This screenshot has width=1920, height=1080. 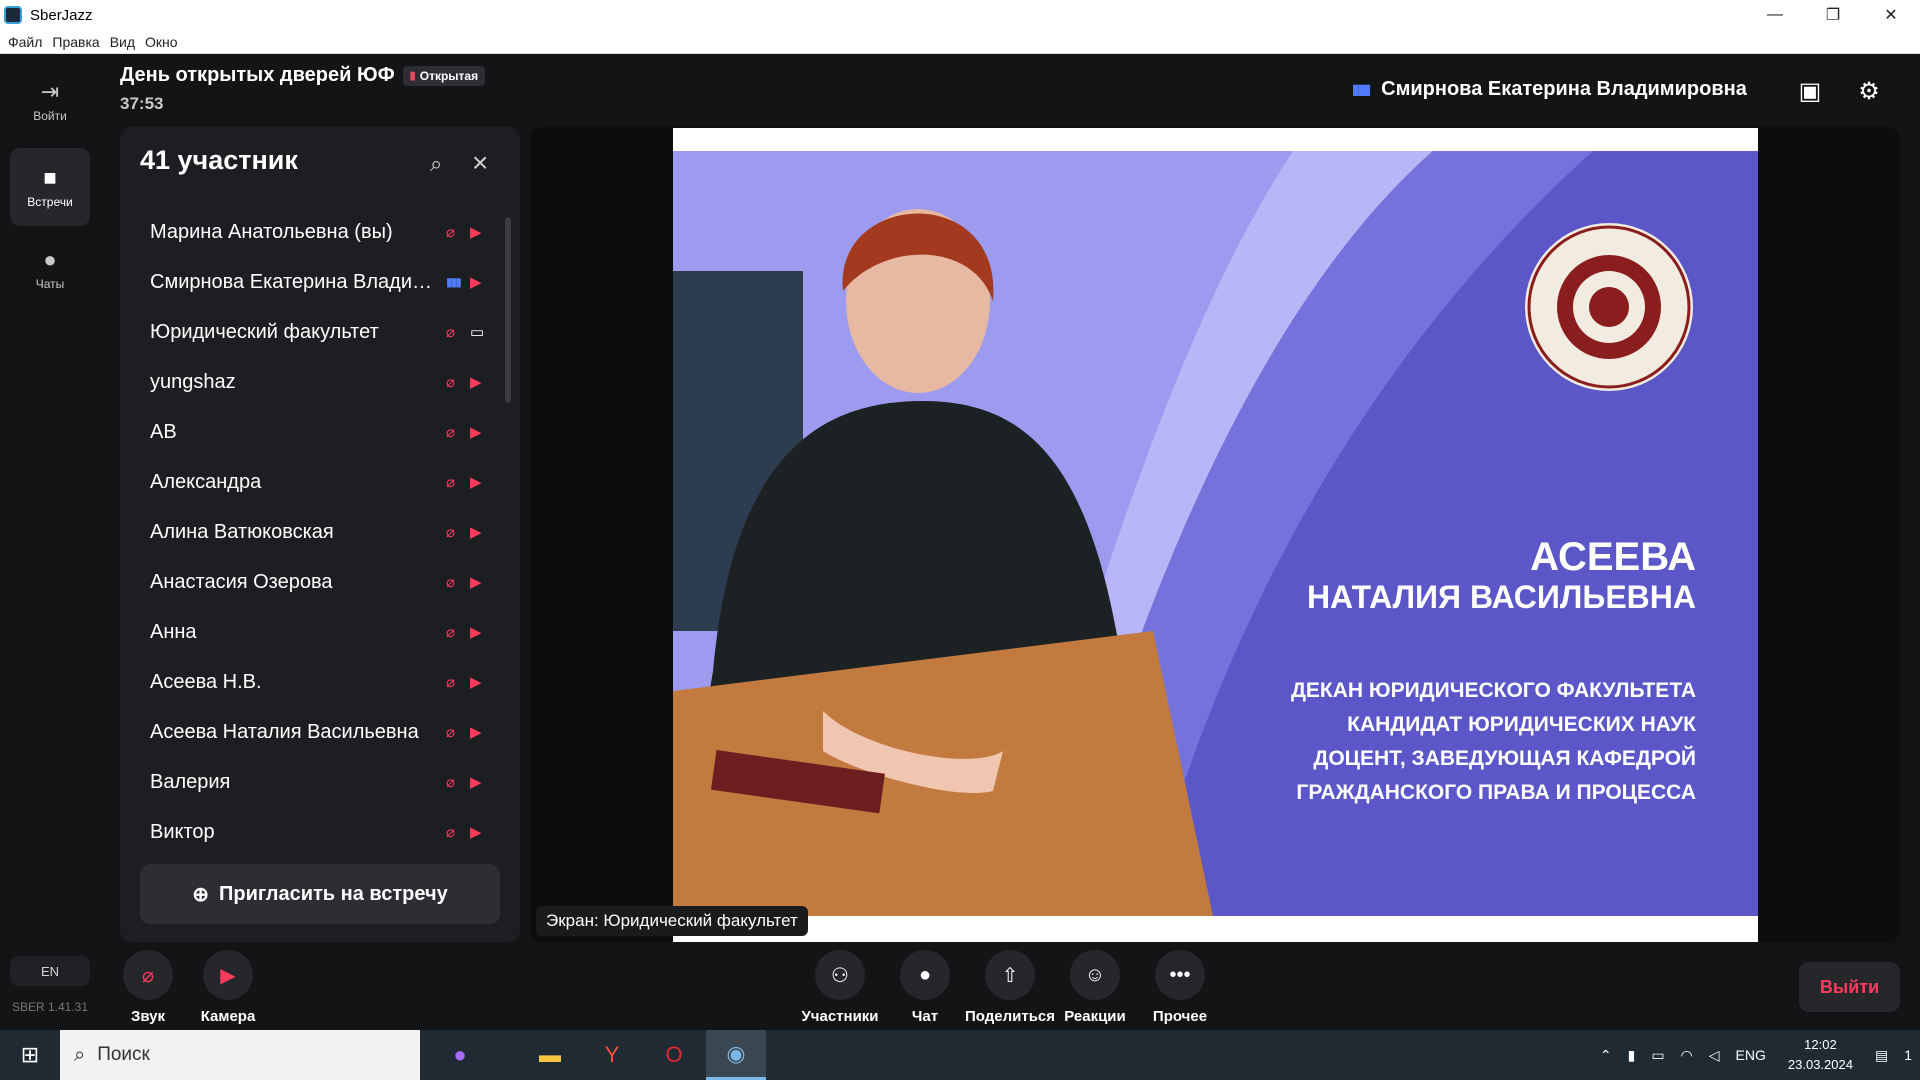 What do you see at coordinates (50, 269) in the screenshot?
I see `rail-chats: ● Чаты` at bounding box center [50, 269].